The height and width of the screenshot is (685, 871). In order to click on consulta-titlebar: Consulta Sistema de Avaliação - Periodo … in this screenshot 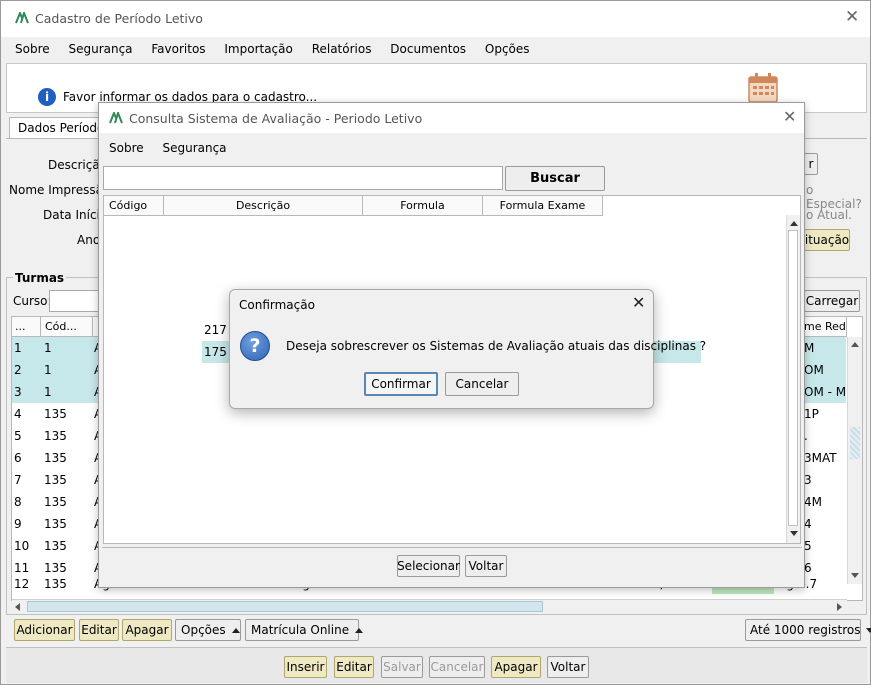, I will do `click(451, 118)`.